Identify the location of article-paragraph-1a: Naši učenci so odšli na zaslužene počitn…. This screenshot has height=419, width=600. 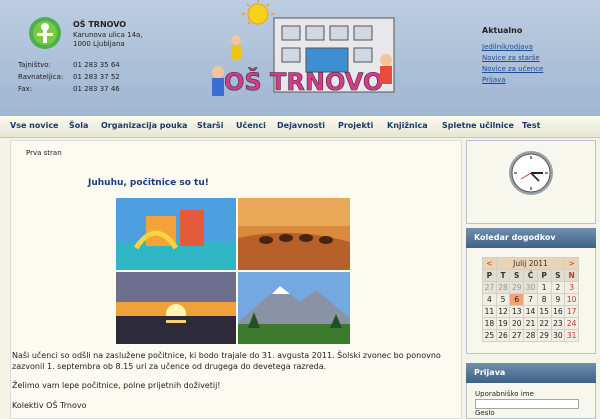
(226, 355).